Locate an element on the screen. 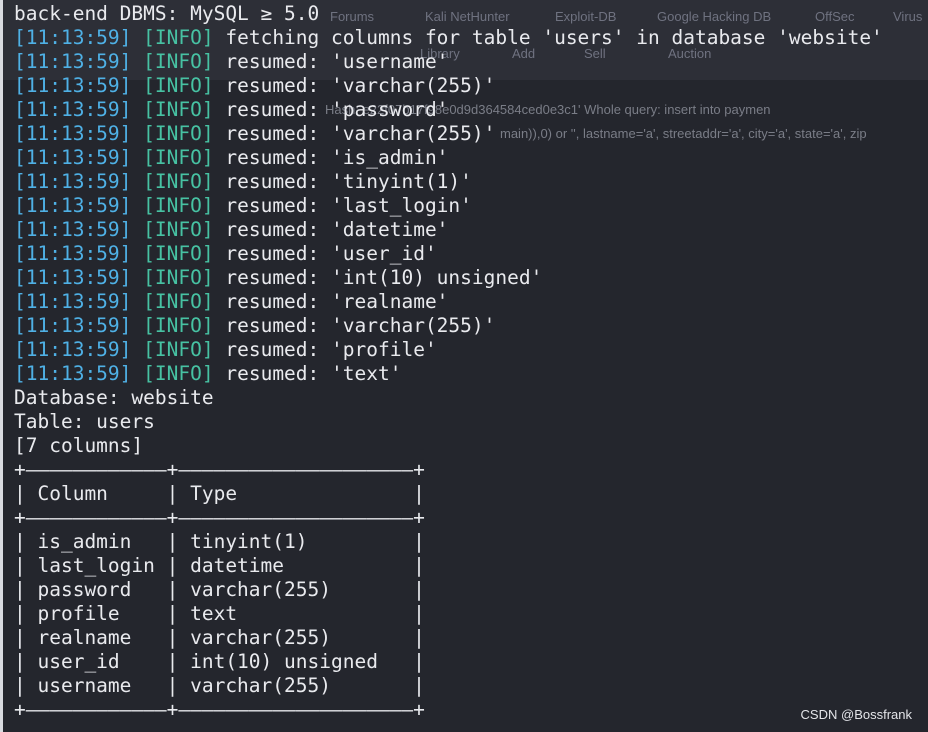 Image resolution: width=928 pixels, height=732 pixels. log-line: [11:13:59] [INFO] resumed: 'profile' is located at coordinates (471, 350).